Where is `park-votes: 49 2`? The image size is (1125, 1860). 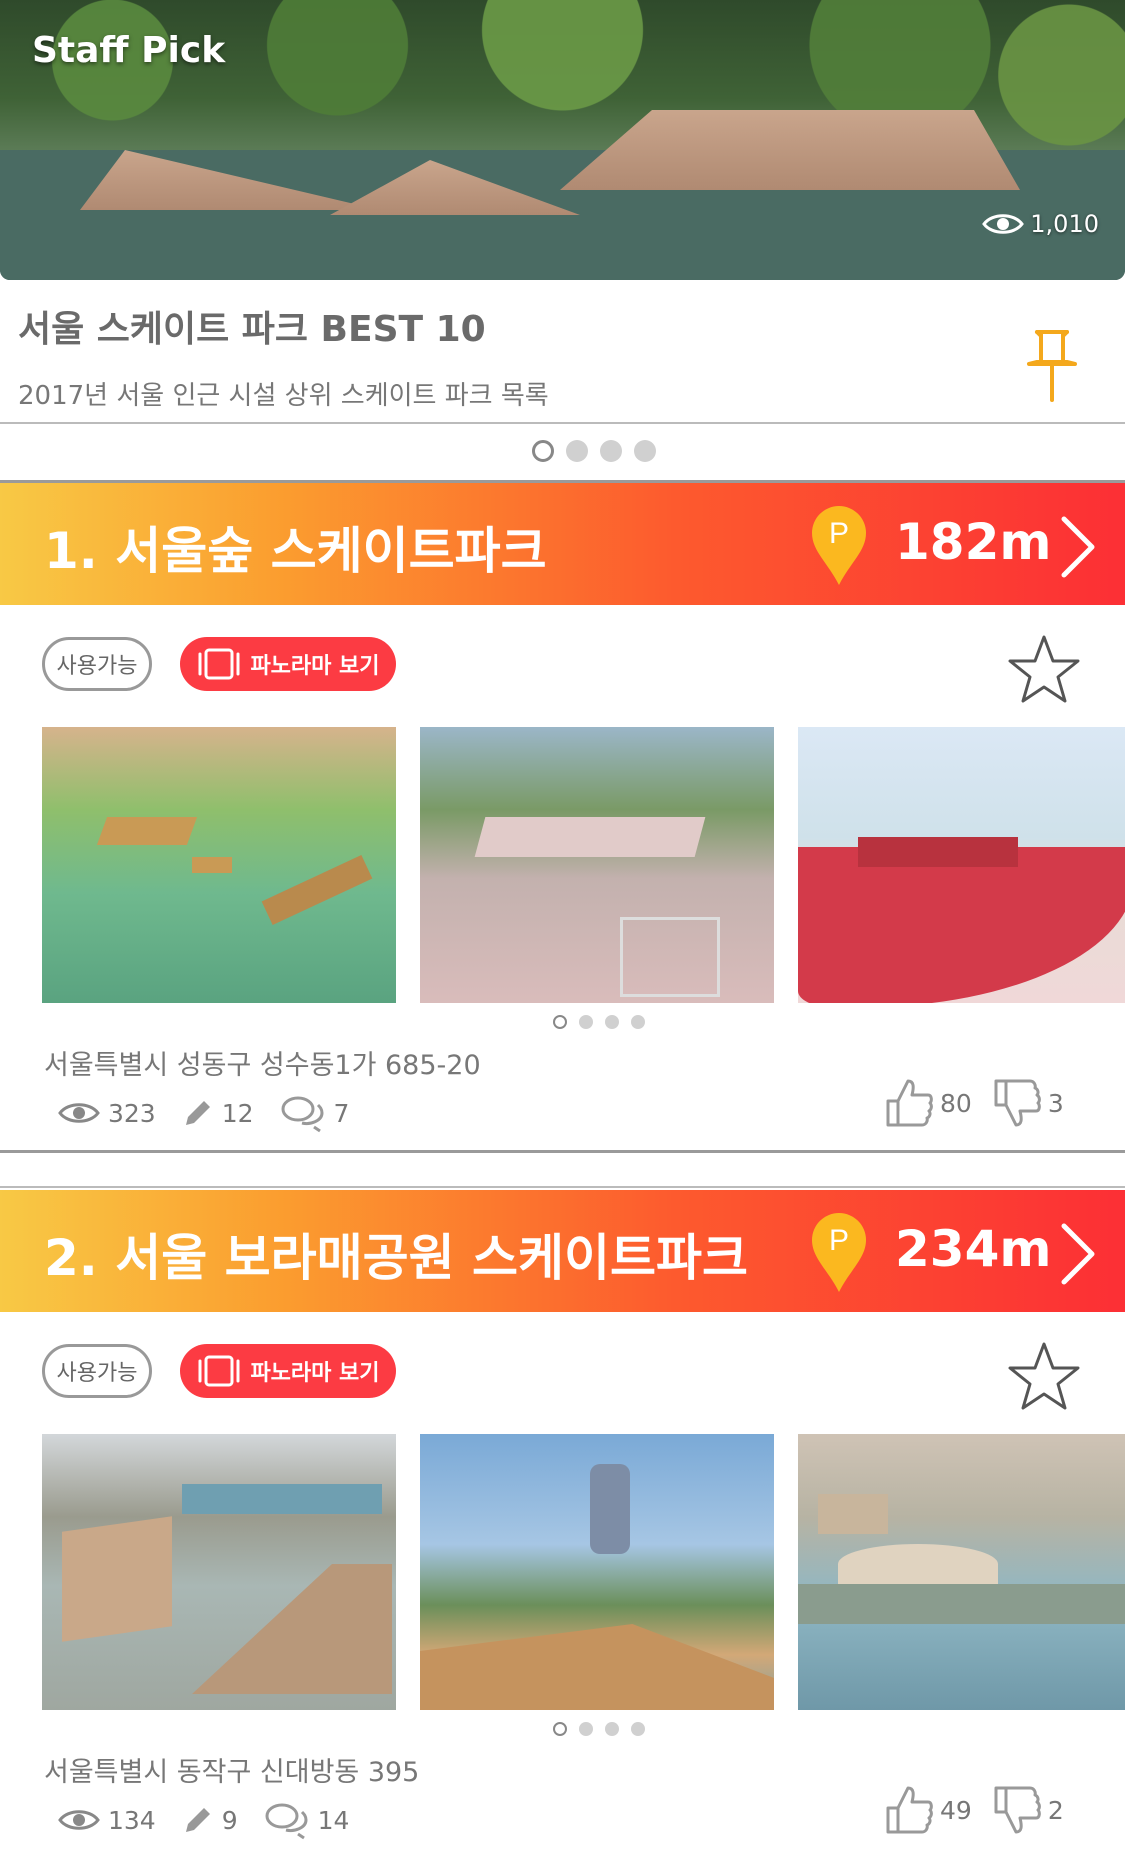
park-votes: 49 2 is located at coordinates (984, 1810).